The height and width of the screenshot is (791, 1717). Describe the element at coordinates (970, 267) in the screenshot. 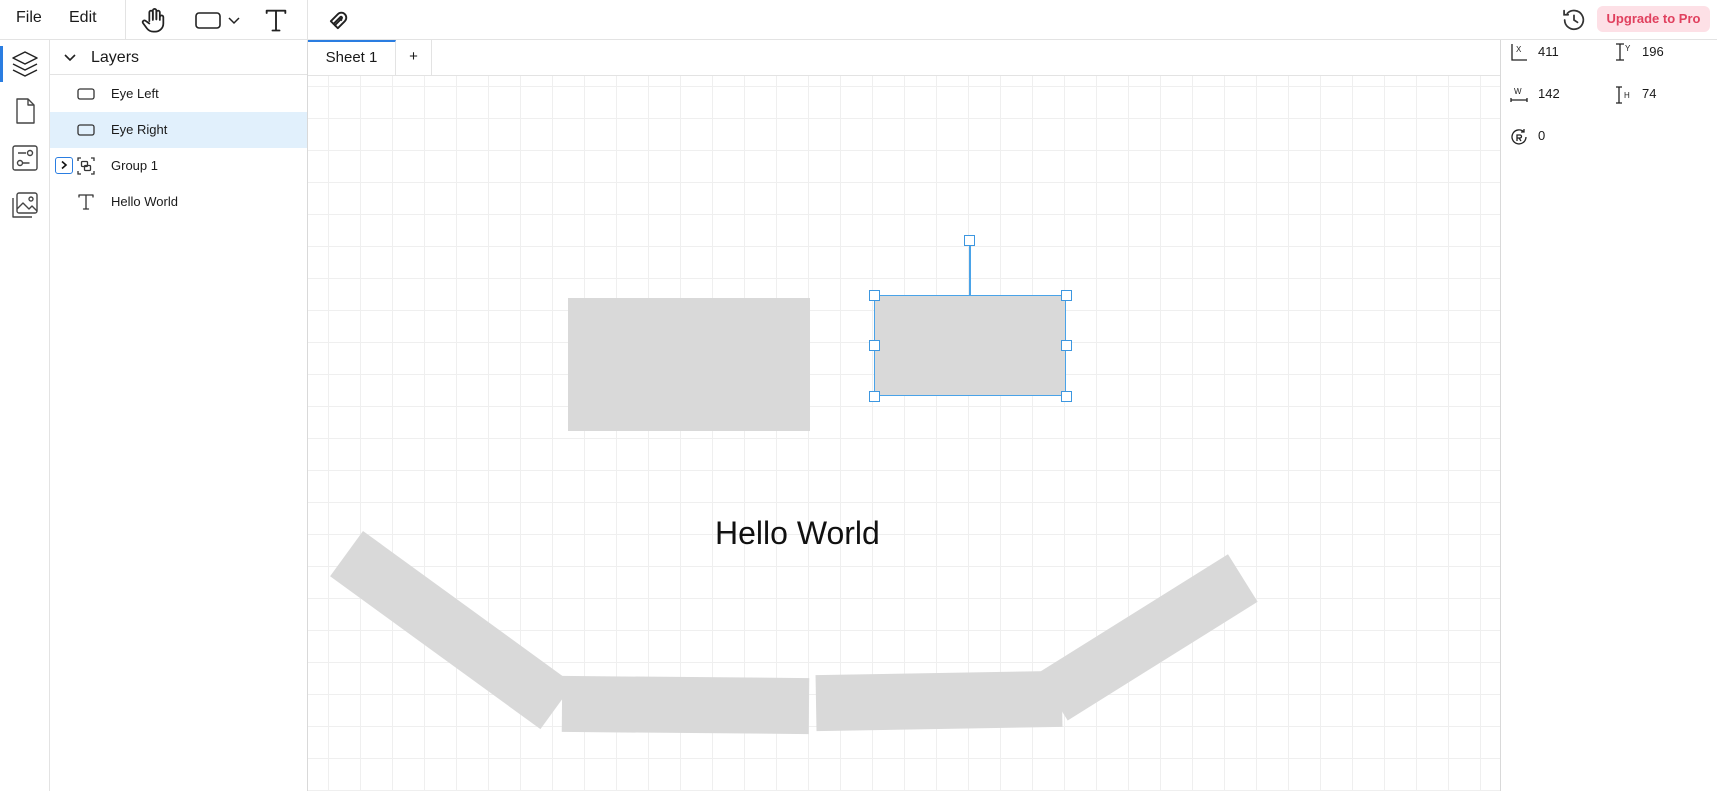

I see `rotation-stem` at that location.